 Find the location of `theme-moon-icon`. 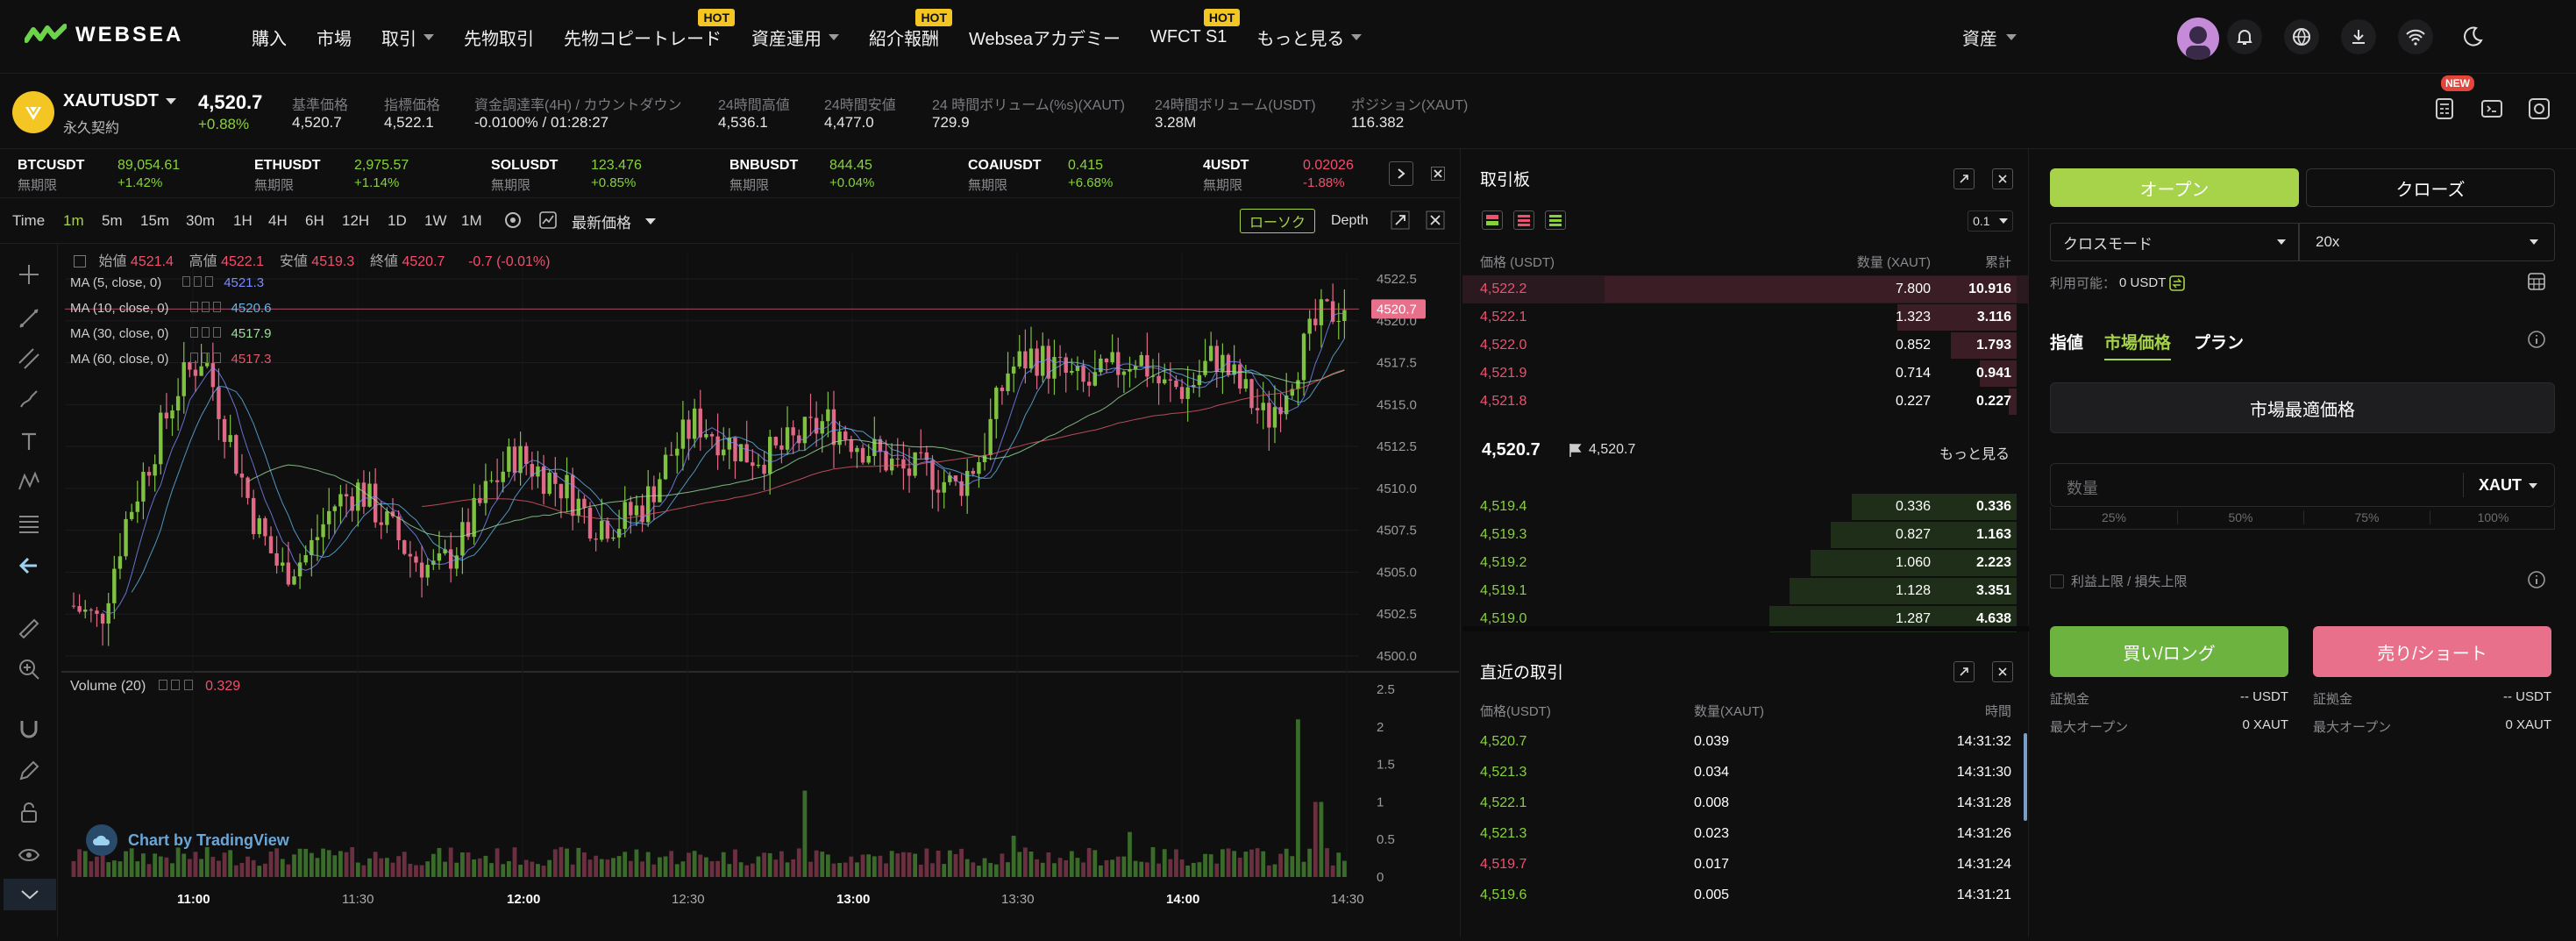

theme-moon-icon is located at coordinates (2472, 36).